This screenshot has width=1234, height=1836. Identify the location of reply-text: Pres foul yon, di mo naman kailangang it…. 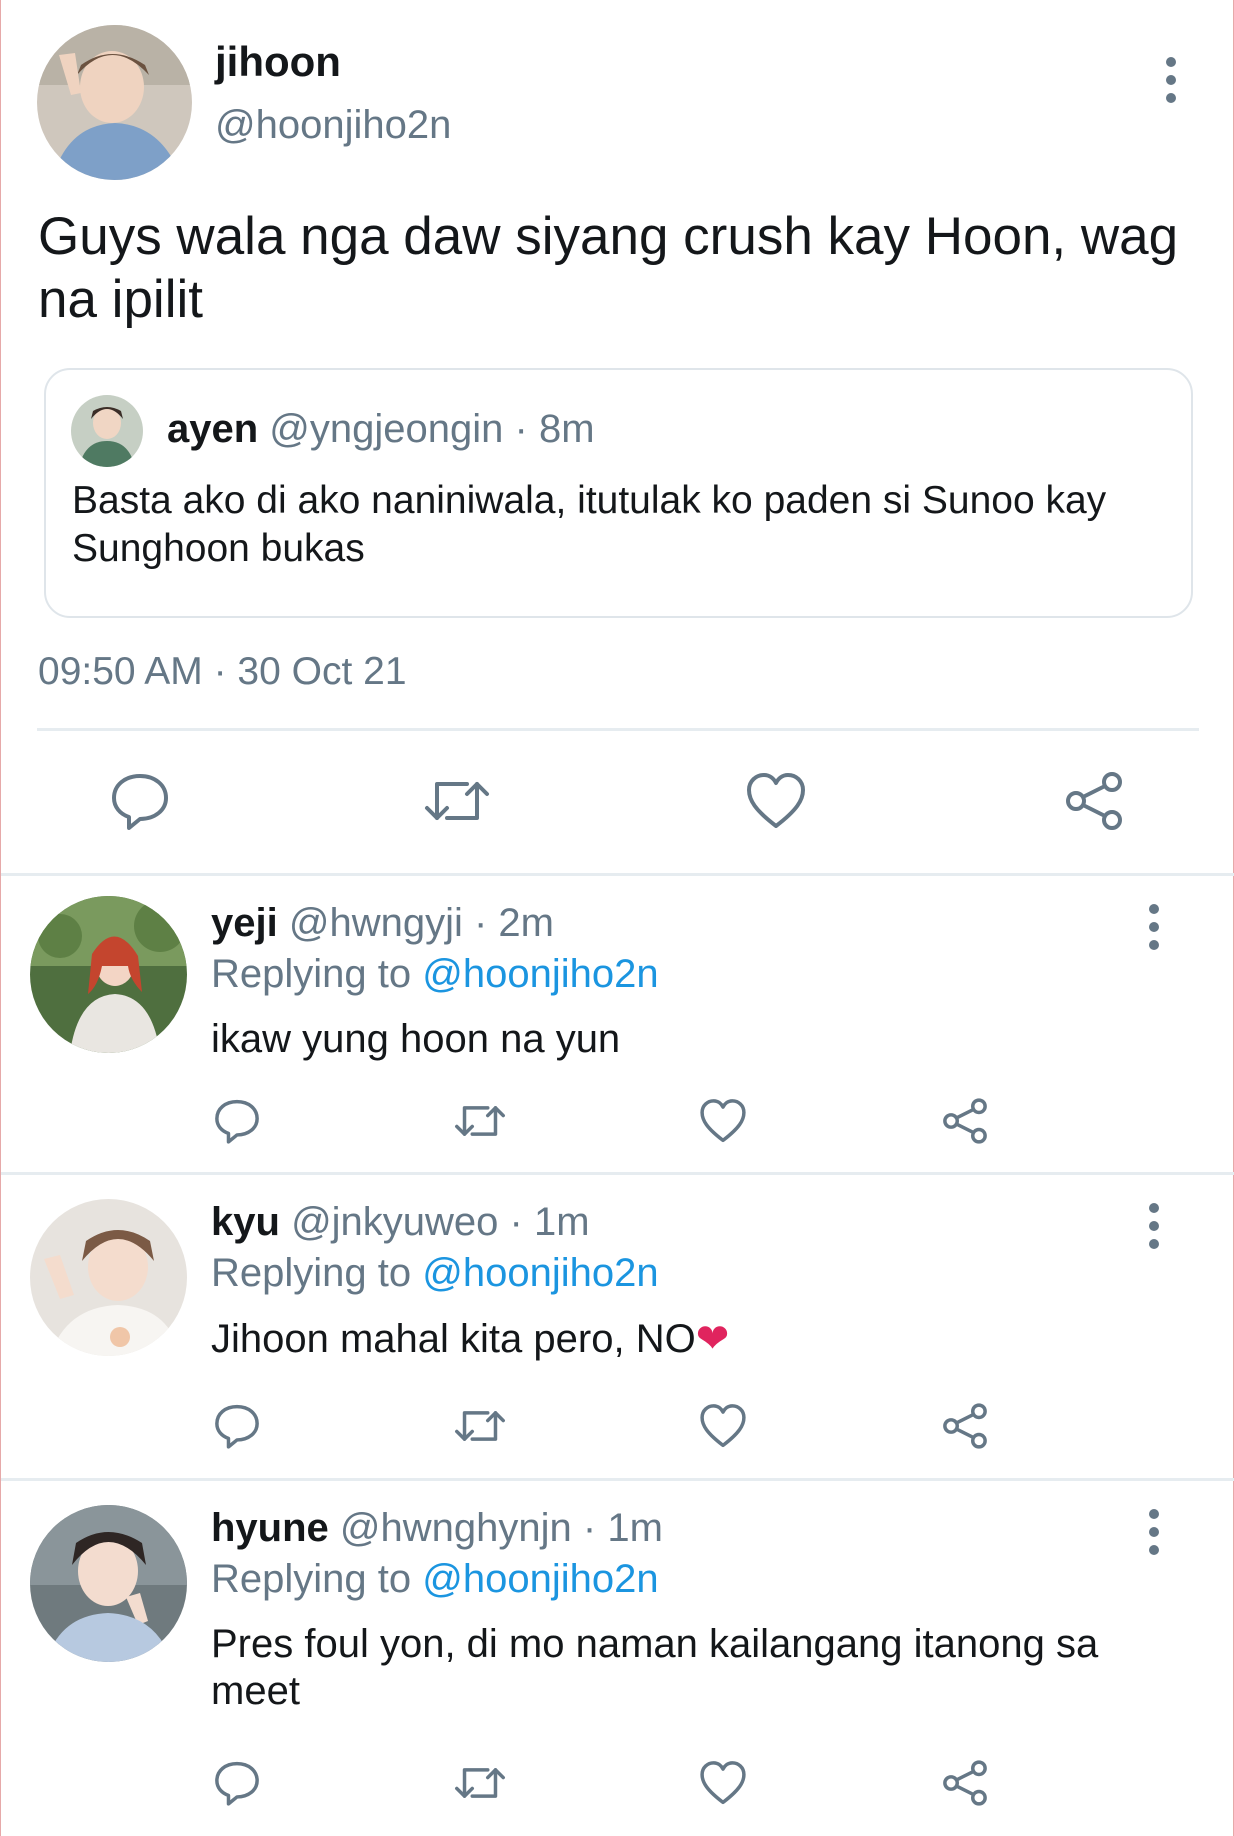
(691, 1668).